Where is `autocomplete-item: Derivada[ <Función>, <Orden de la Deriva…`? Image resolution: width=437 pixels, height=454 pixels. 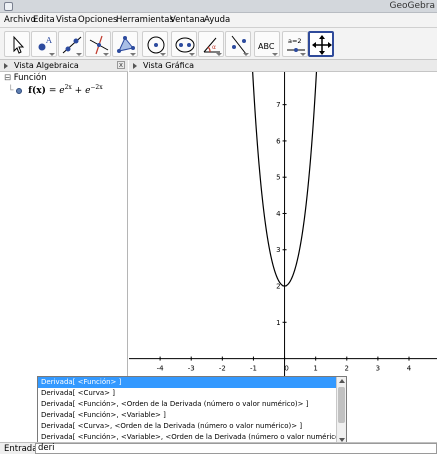 autocomplete-item: Derivada[ <Función>, <Orden de la Deriva… is located at coordinates (187, 404).